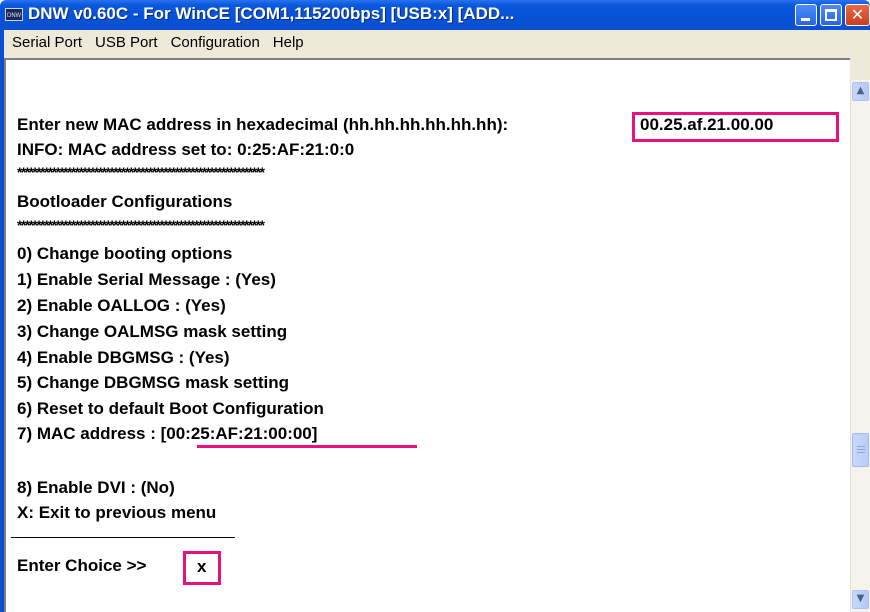 The width and height of the screenshot is (870, 612). Describe the element at coordinates (307, 446) in the screenshot. I see `mac-address-underline` at that location.